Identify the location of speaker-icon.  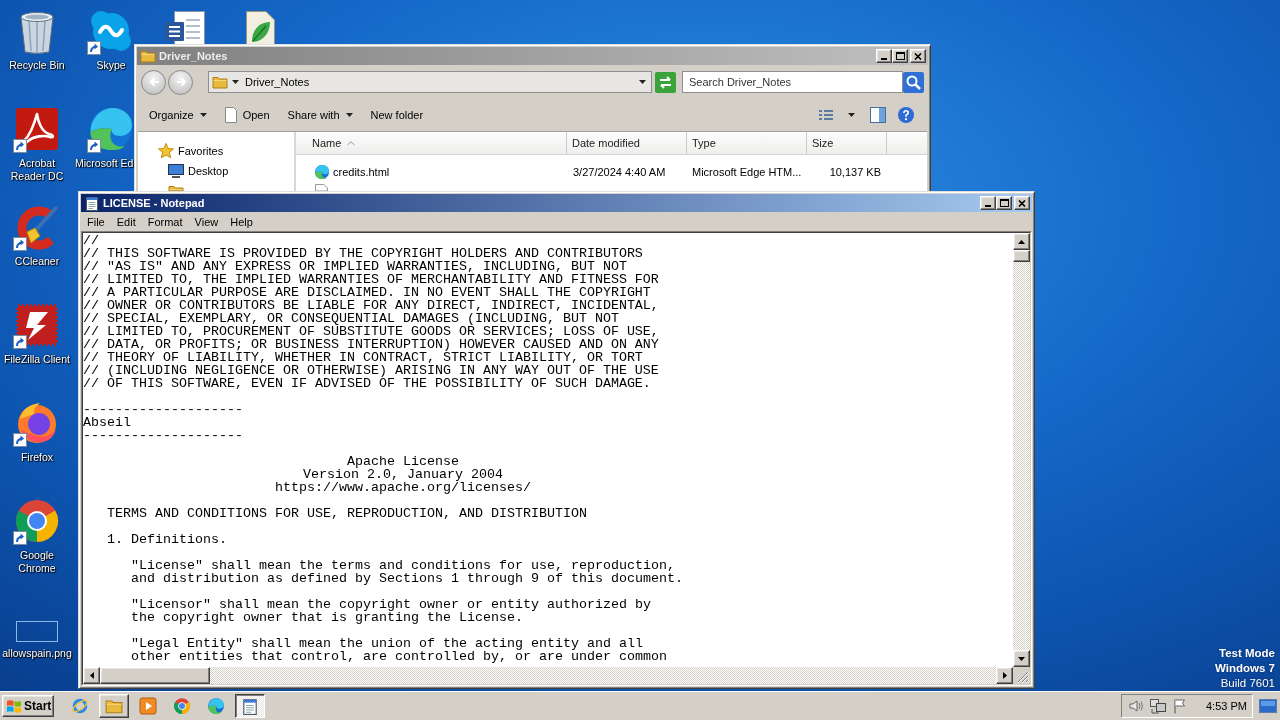
(1136, 706).